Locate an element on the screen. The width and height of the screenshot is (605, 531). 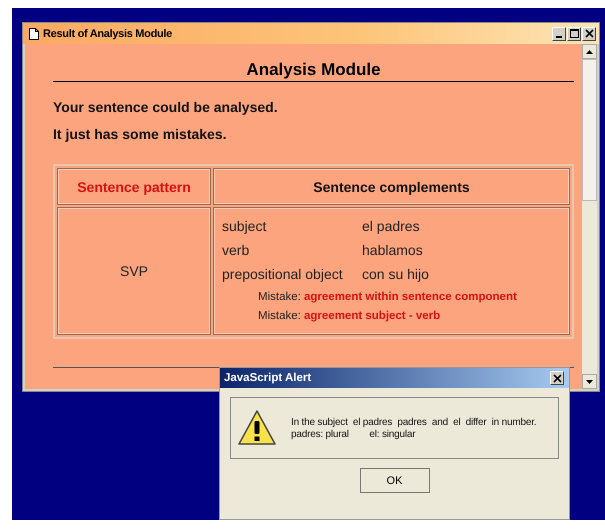
scrollbar is located at coordinates (589, 216).